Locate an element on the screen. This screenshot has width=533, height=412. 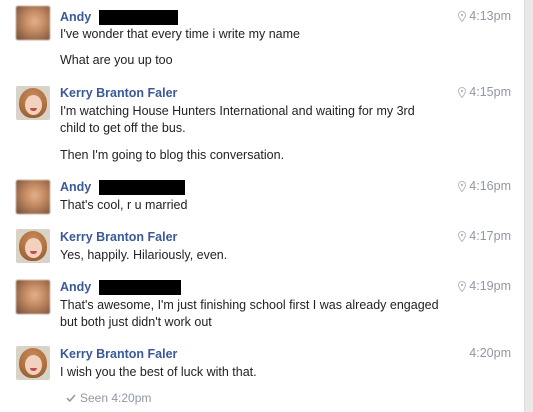
timestamp-text: 4:13pm is located at coordinates (490, 16).